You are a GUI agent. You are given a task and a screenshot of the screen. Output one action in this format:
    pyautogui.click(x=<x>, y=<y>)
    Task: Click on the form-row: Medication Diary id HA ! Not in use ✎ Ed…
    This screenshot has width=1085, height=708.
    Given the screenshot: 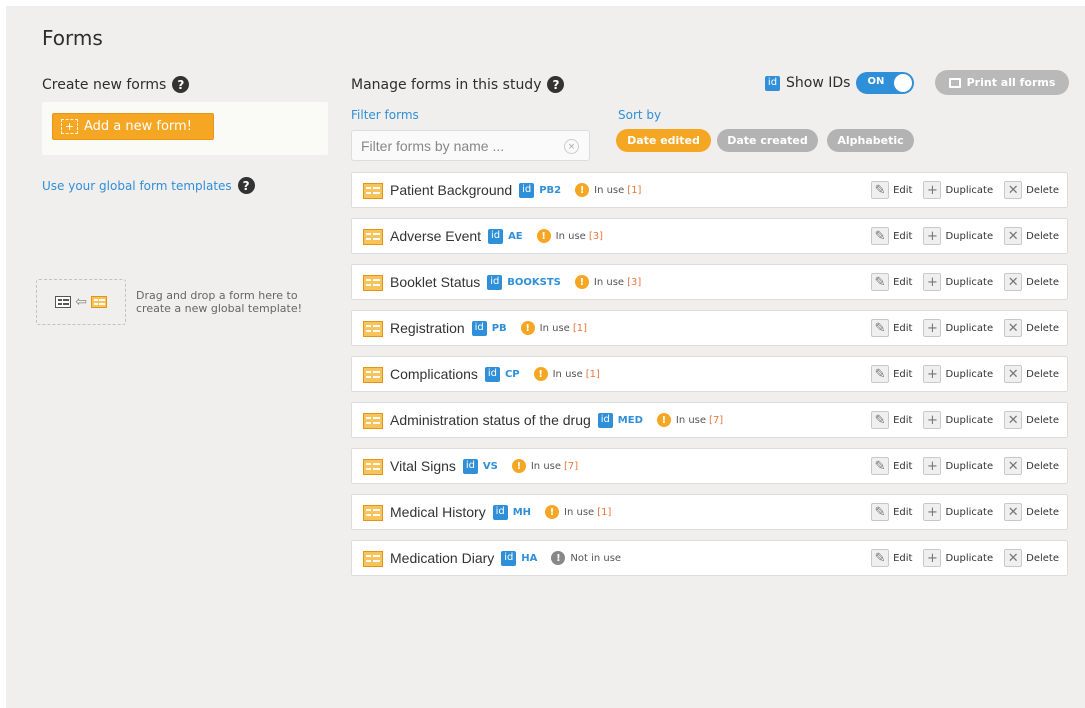 What is the action you would take?
    pyautogui.click(x=709, y=558)
    